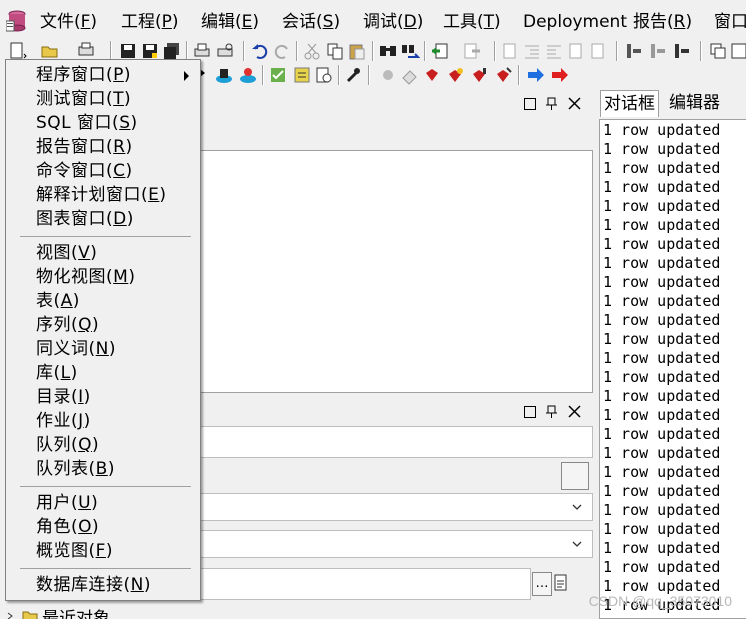 The height and width of the screenshot is (619, 746). What do you see at coordinates (393, 22) in the screenshot?
I see `menu-item-4: 调试(D)` at bounding box center [393, 22].